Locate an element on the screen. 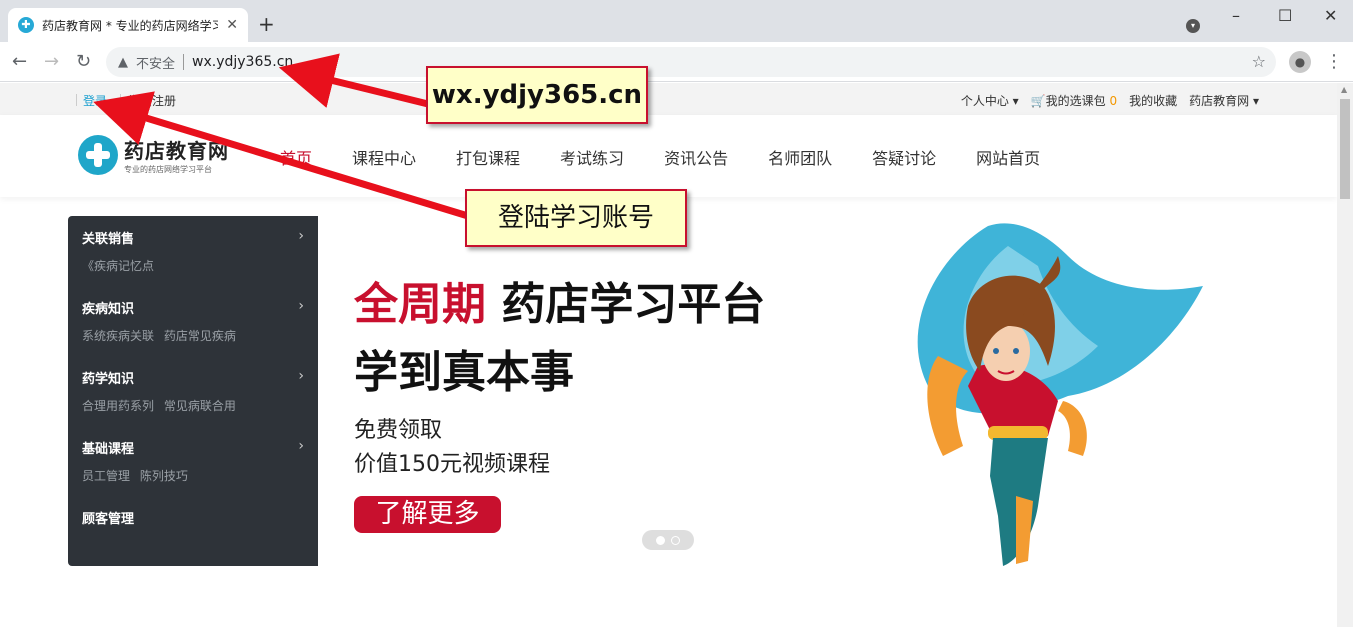 This screenshot has width=1353, height=627. url-arrow is located at coordinates (353, 80).